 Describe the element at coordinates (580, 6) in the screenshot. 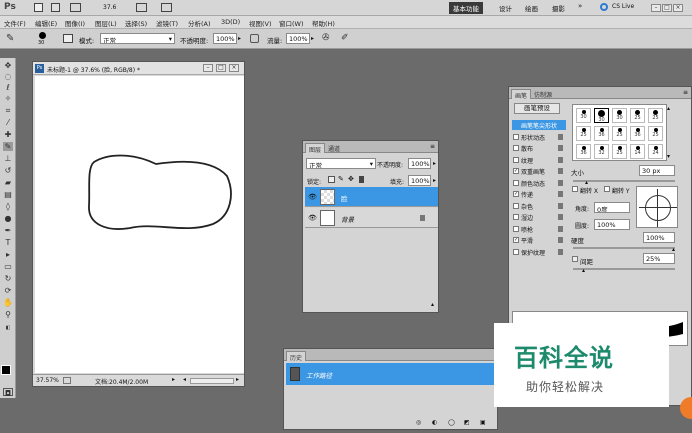

I see `more-workspaces: »` at that location.